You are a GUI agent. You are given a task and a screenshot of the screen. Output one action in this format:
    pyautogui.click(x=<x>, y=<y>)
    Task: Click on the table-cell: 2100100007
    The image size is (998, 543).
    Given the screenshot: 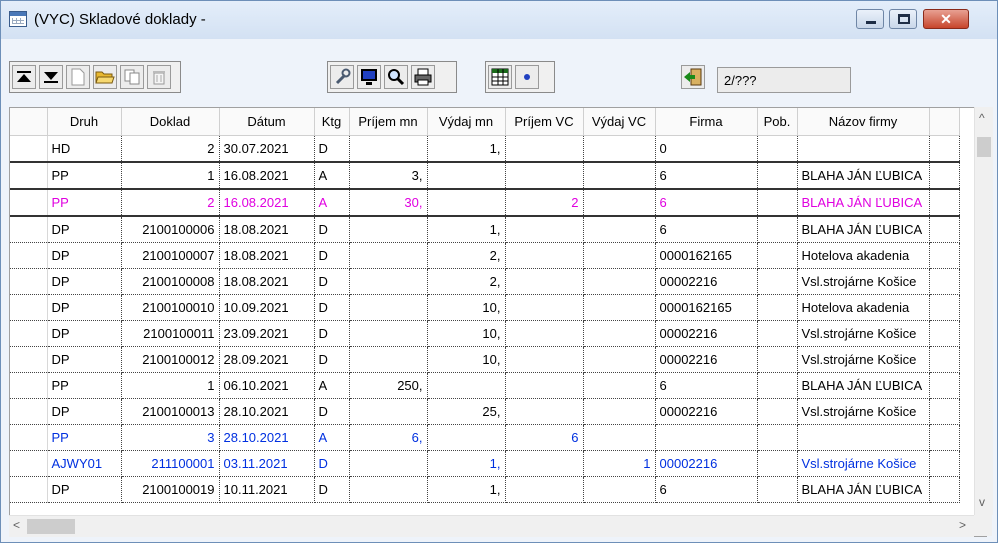 What is the action you would take?
    pyautogui.click(x=170, y=255)
    